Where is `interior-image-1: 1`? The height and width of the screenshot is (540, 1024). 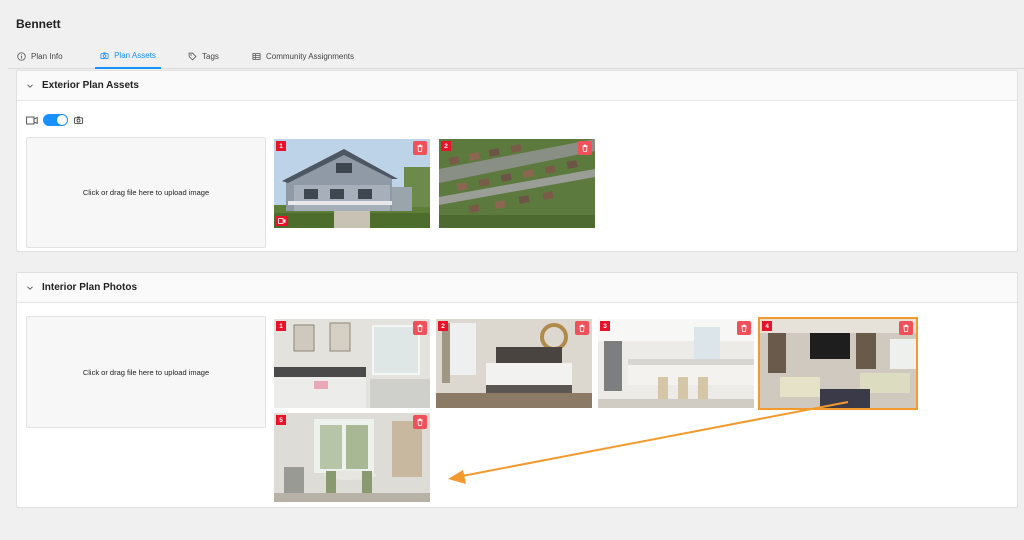 interior-image-1: 1 is located at coordinates (352, 363).